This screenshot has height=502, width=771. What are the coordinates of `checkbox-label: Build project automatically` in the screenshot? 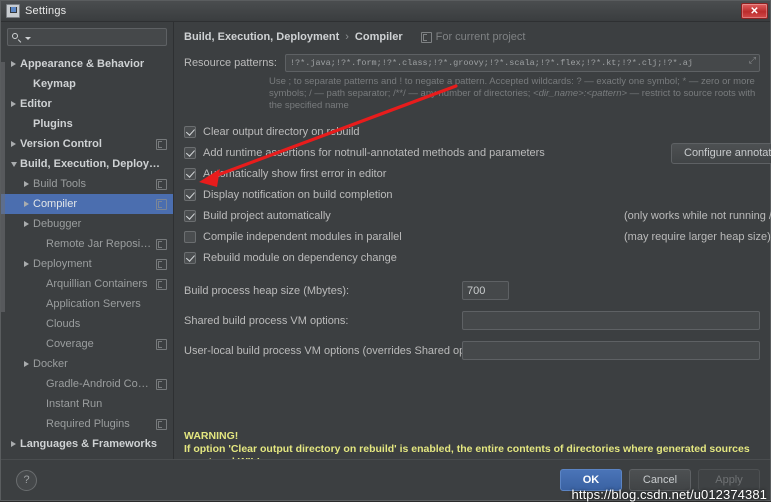 It's located at (267, 216).